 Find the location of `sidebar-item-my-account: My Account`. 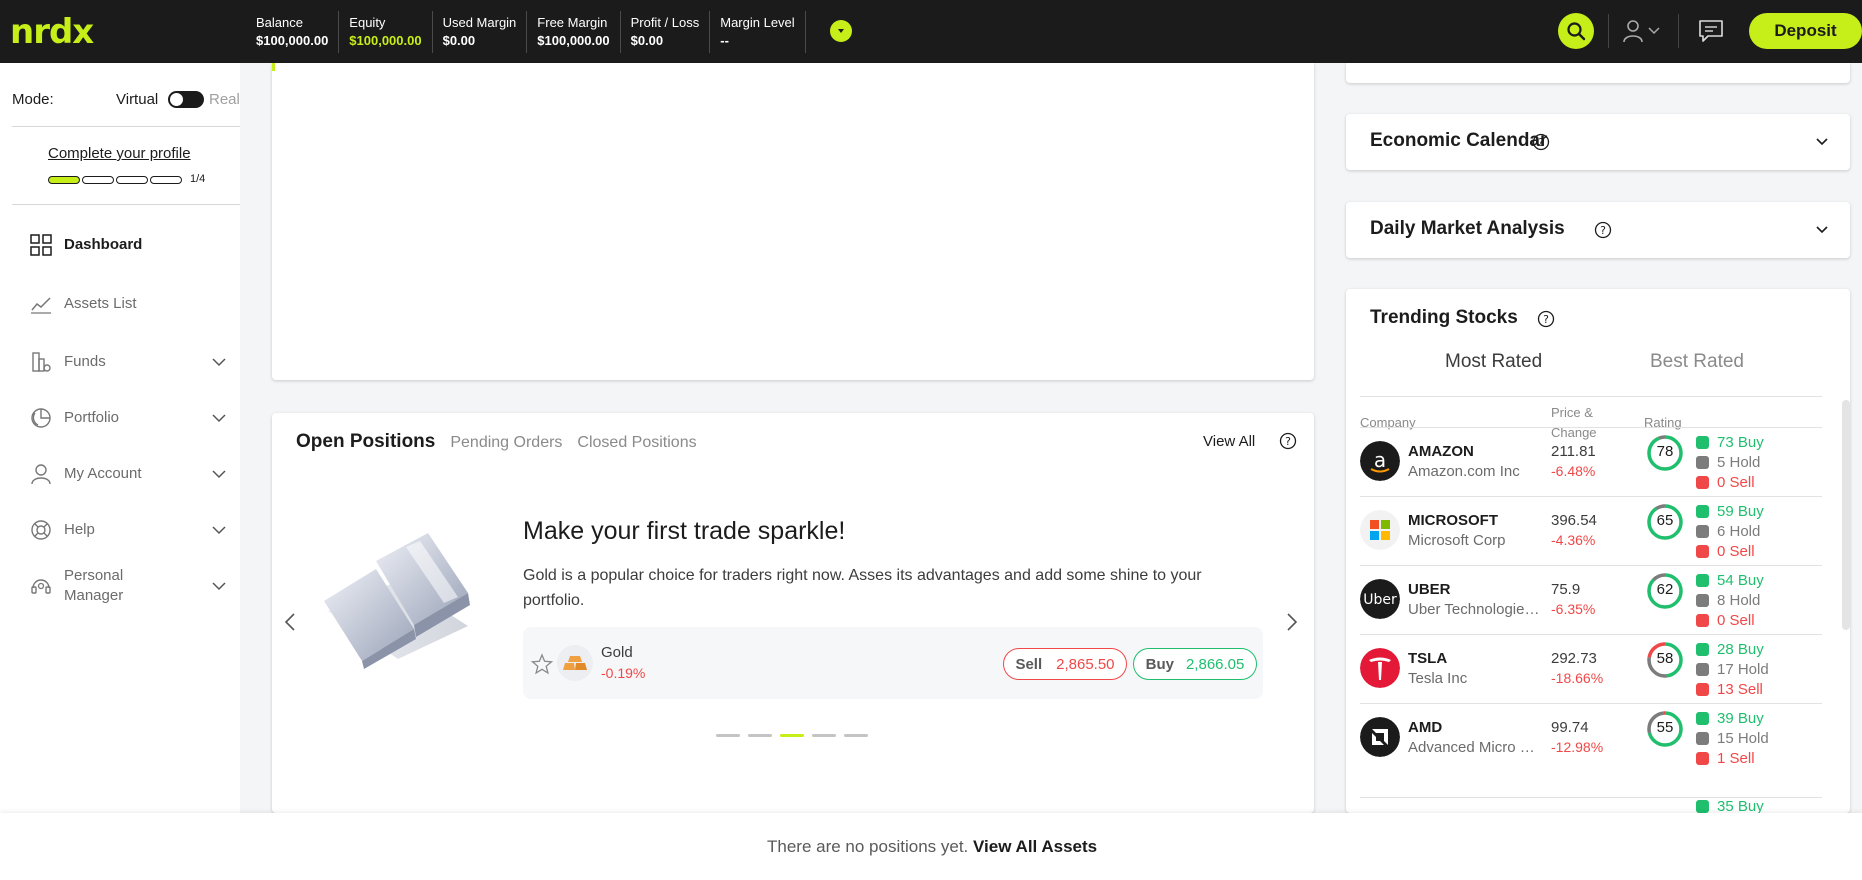

sidebar-item-my-account: My Account is located at coordinates (120, 474).